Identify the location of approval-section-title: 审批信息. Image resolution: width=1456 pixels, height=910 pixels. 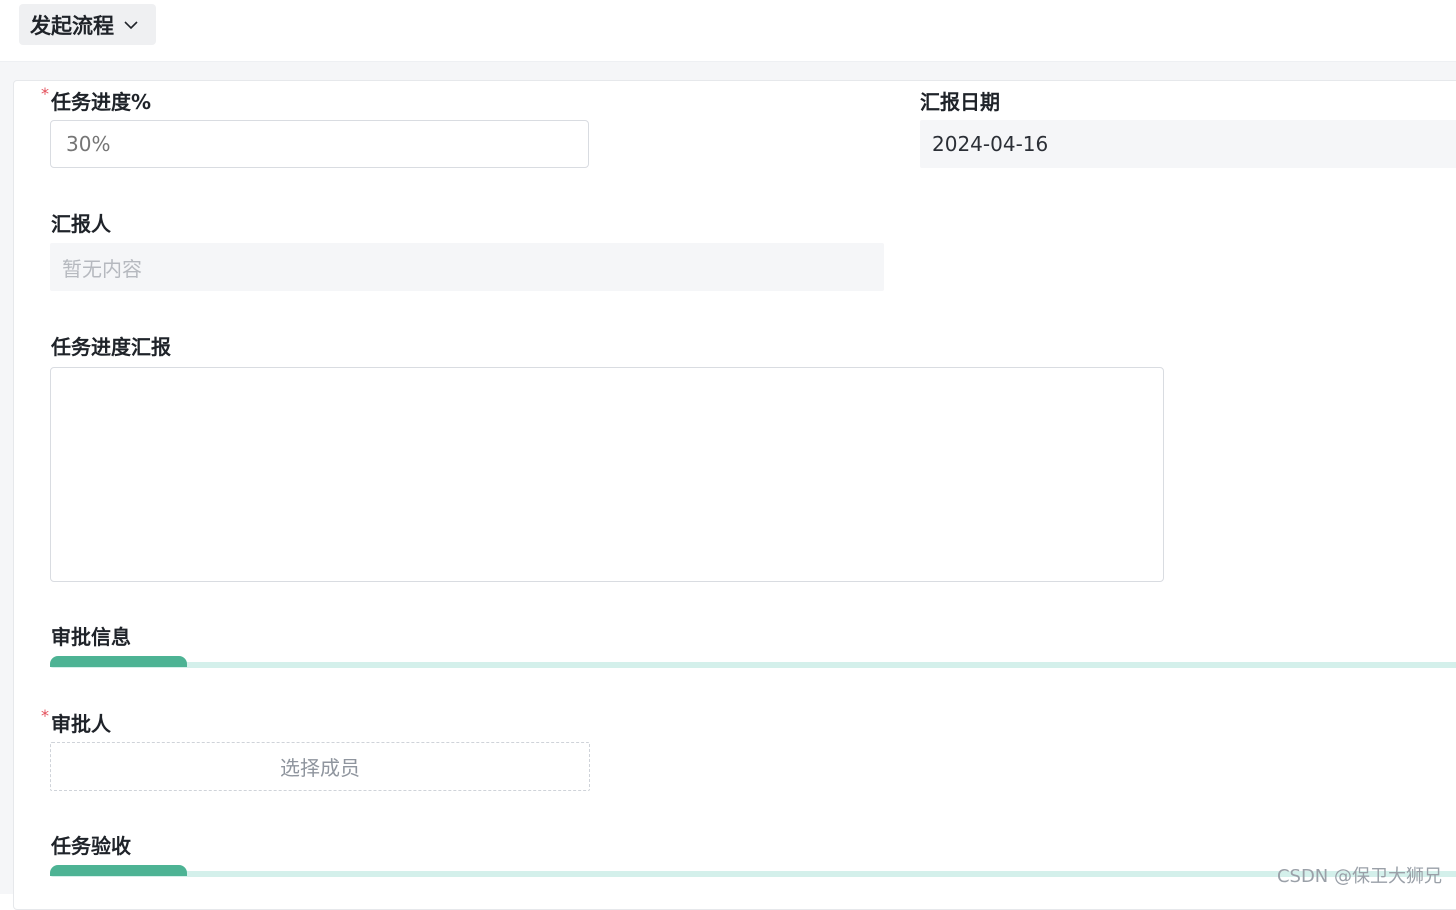
(91, 637).